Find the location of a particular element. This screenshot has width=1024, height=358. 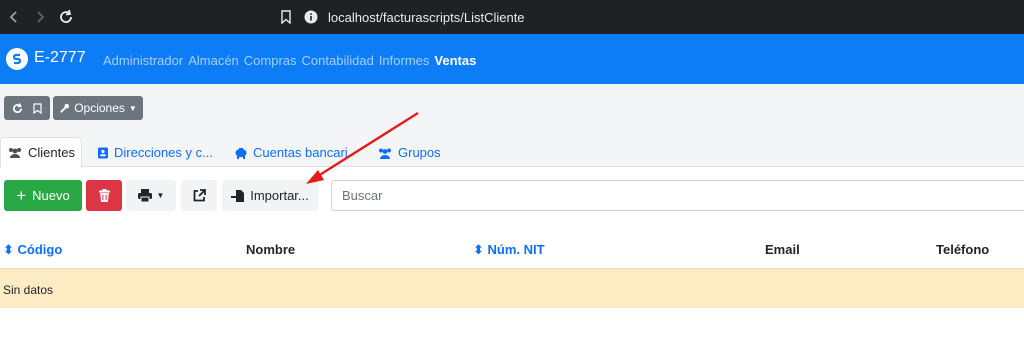

menu-item-compras: Compras is located at coordinates (270, 60).